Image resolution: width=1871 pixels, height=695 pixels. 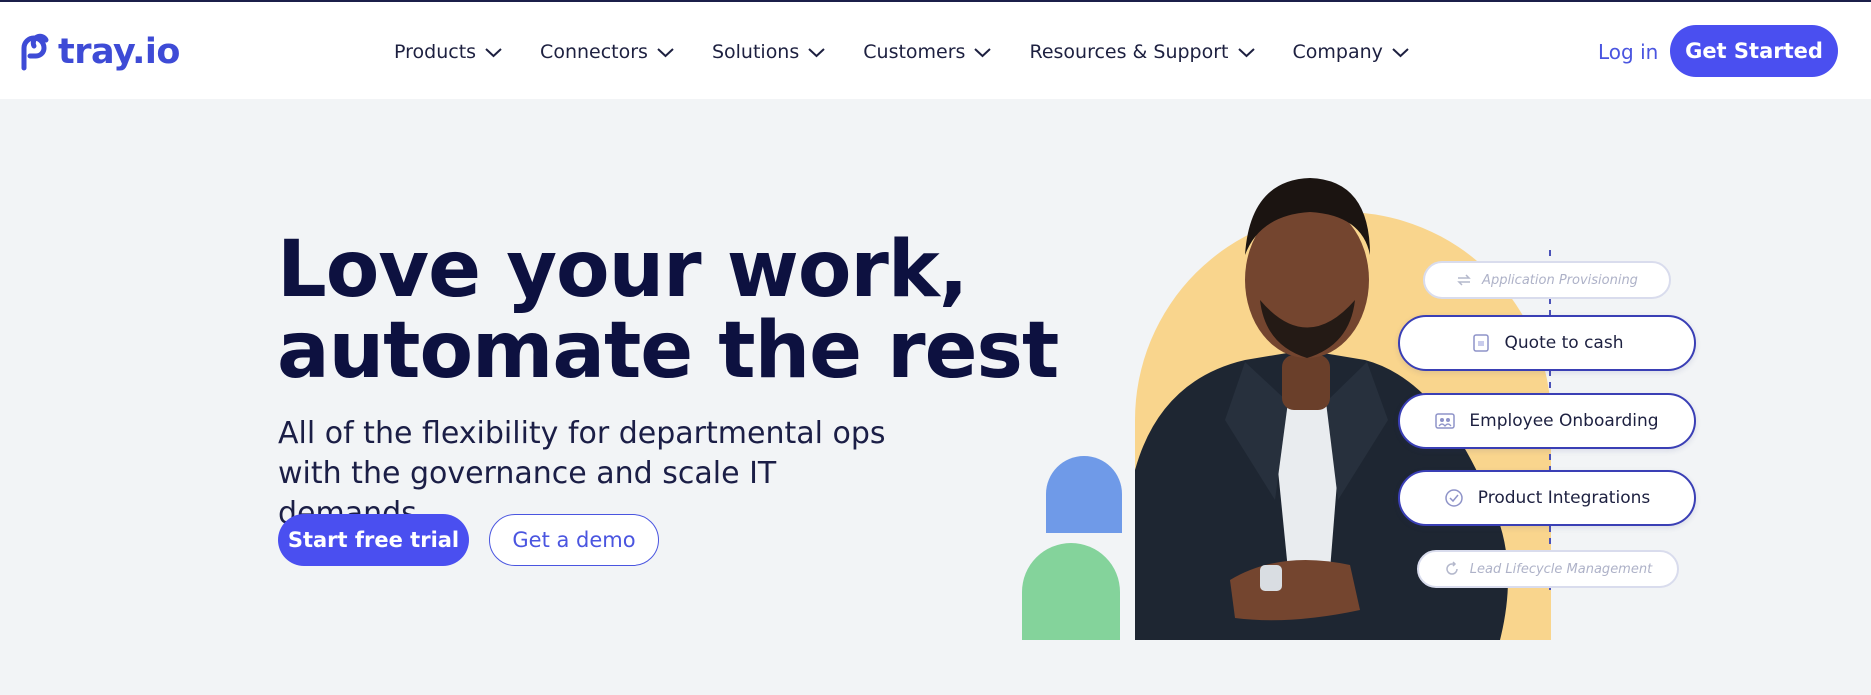 I want to click on nav-label: Solutions, so click(x=755, y=52).